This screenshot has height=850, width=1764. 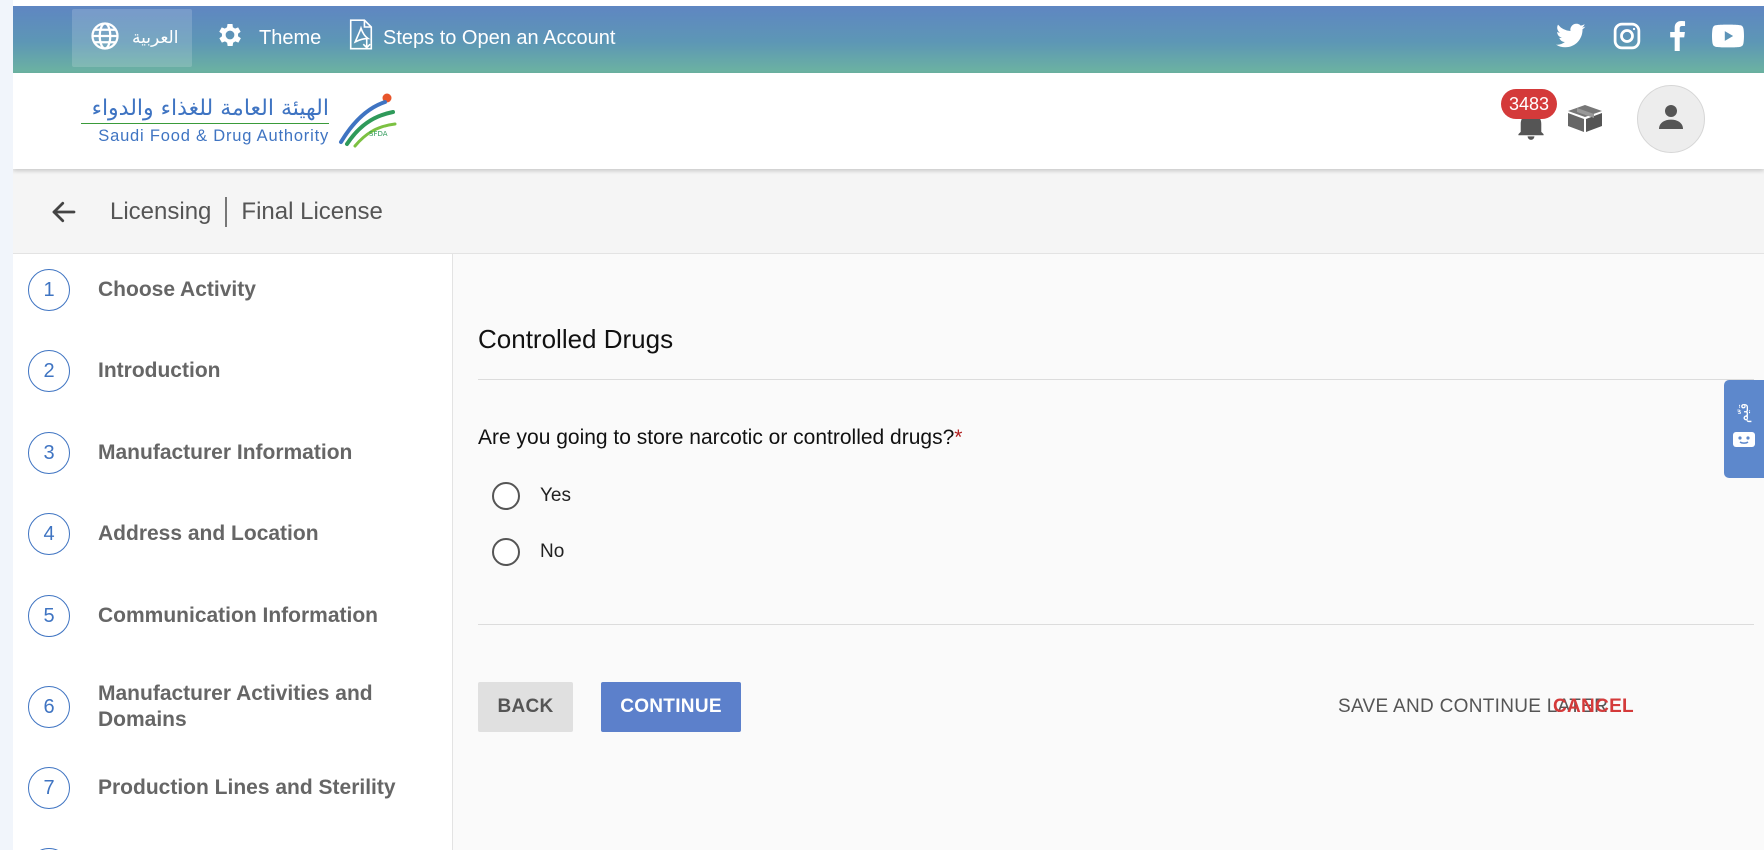 I want to click on language-button: العربية, so click(x=132, y=38).